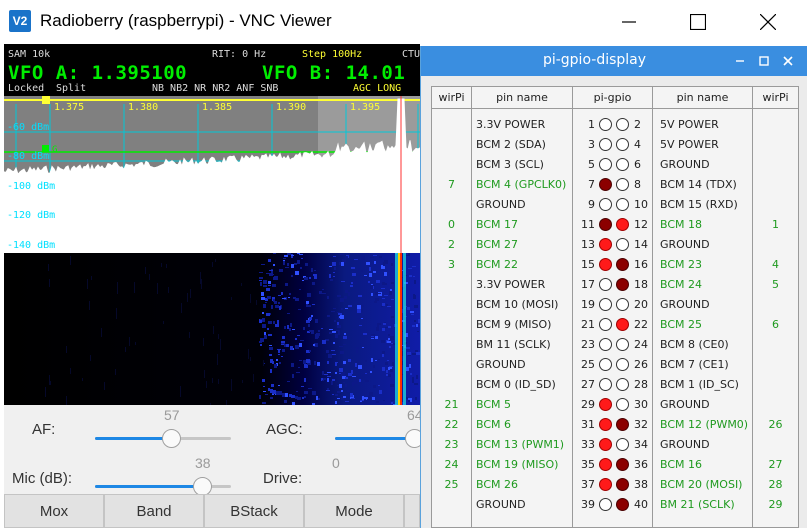 Image resolution: width=807 pixels, height=528 pixels. I want to click on gpio-maximize-button, so click(764, 61).